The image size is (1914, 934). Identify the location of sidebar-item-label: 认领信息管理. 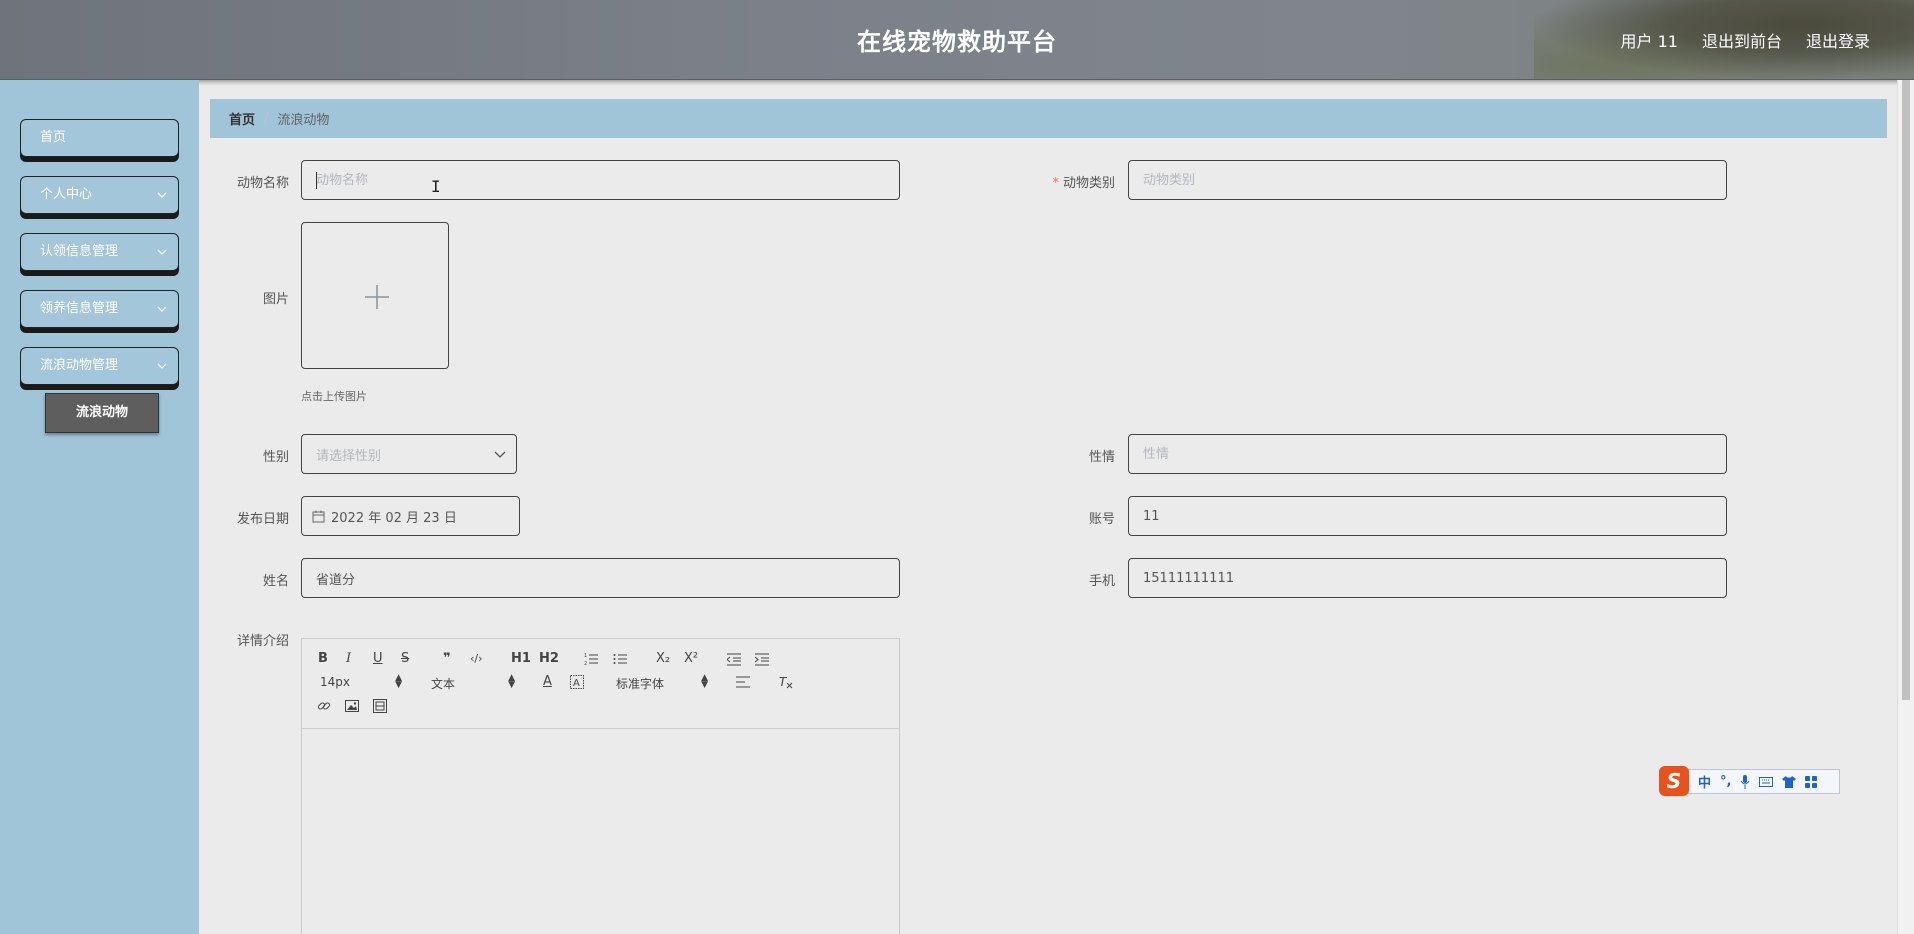
(79, 251).